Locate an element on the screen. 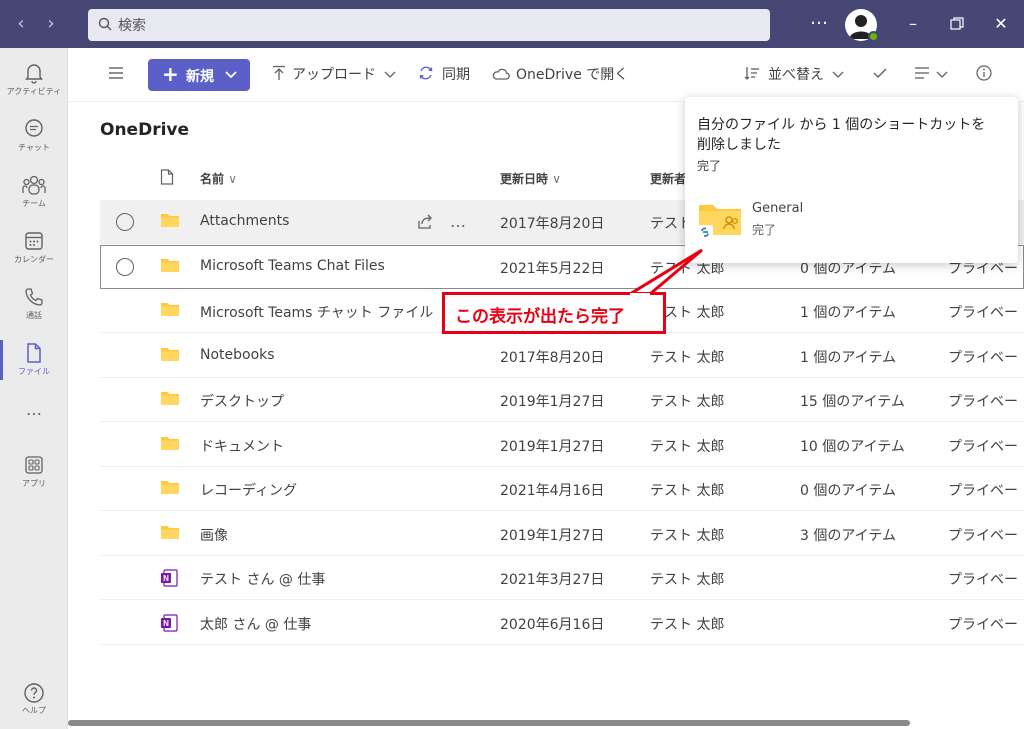 This screenshot has height=729, width=1024. open-label: OneDrive で開く is located at coordinates (572, 75).